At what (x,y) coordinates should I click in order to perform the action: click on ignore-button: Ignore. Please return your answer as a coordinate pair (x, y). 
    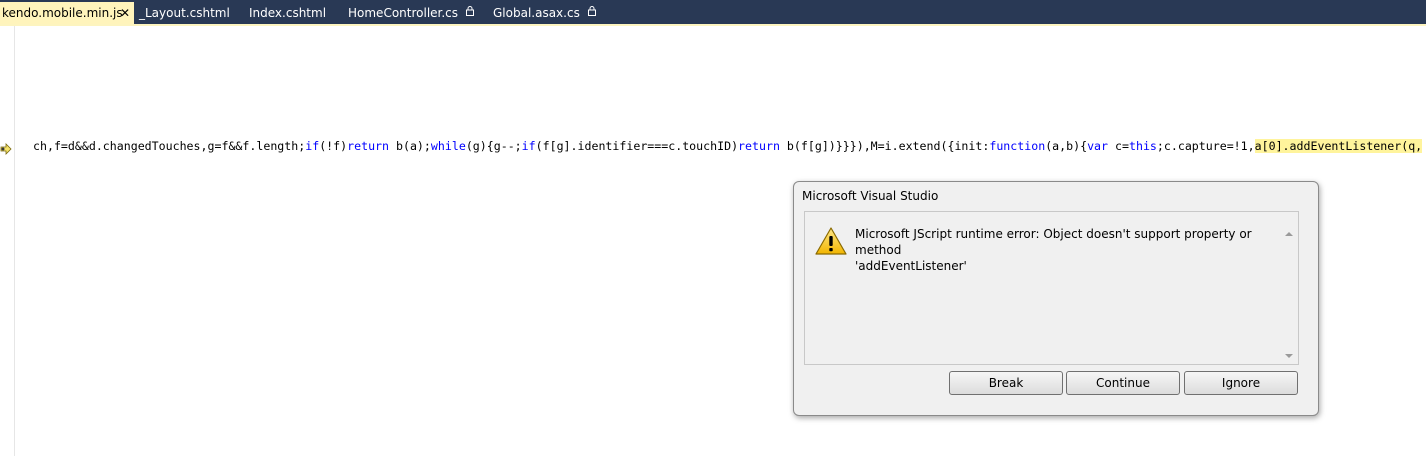
    Looking at the image, I should click on (1241, 383).